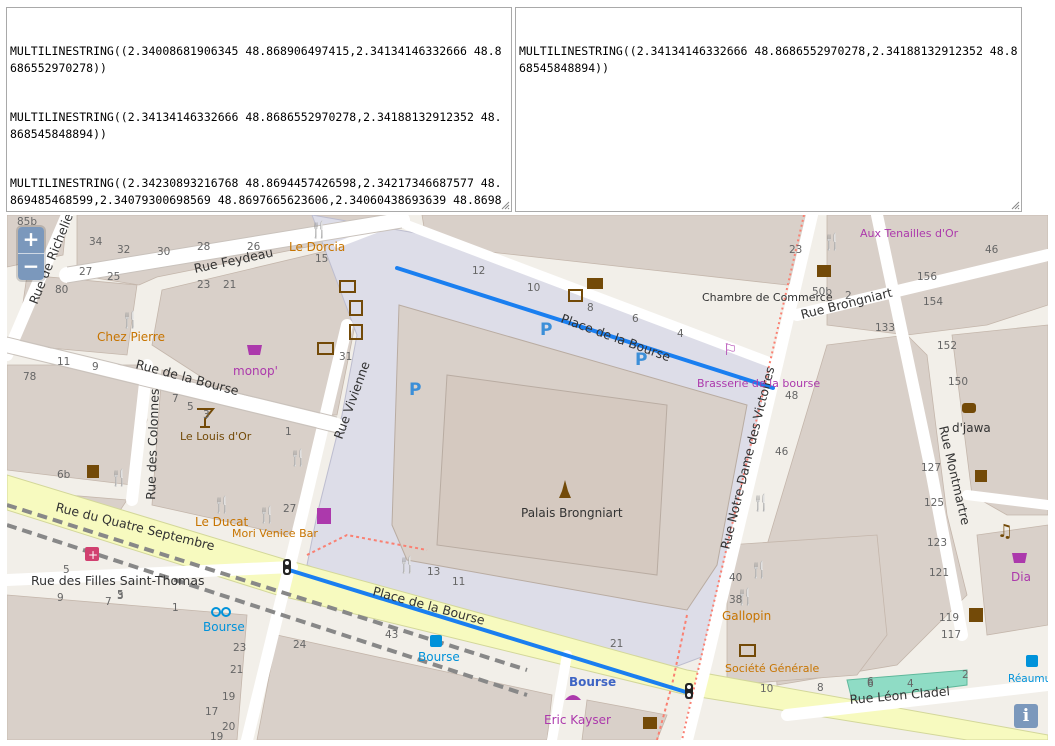 The width and height of the screenshot is (1055, 746). Describe the element at coordinates (300, 645) in the screenshot. I see `house-number: 24` at that location.